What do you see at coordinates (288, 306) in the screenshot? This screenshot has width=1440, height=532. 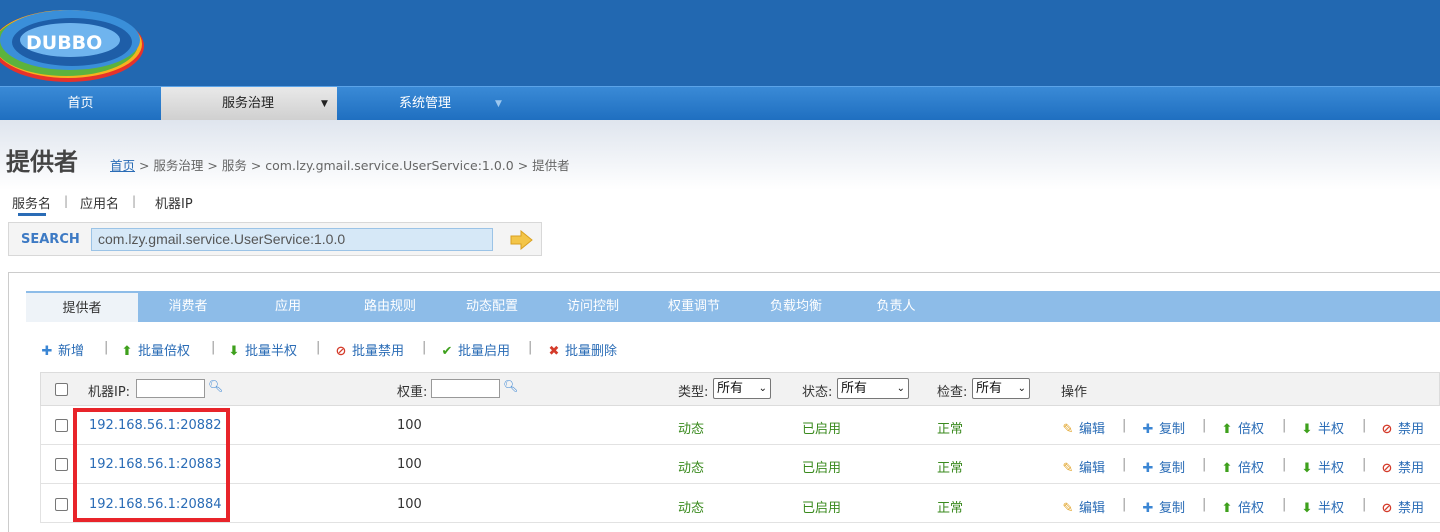 I see `tab-applications: 应用` at bounding box center [288, 306].